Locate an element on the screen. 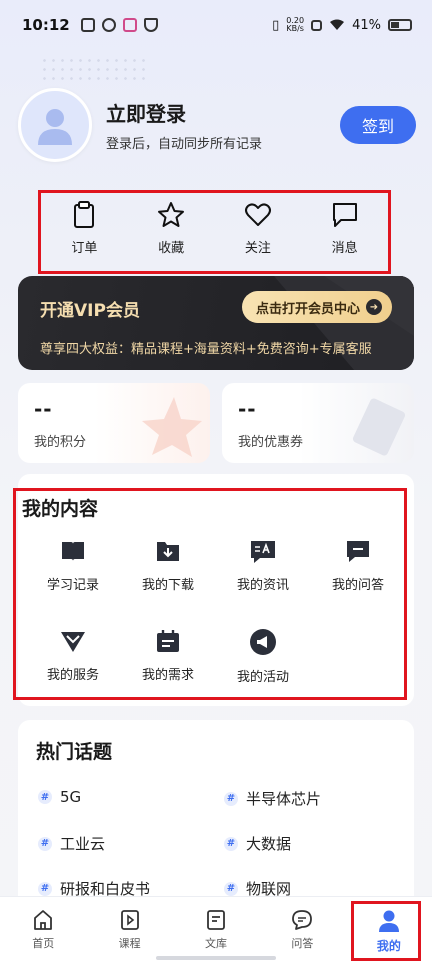 The width and height of the screenshot is (432, 964). quick-action-label: 订单 is located at coordinates (84, 248).